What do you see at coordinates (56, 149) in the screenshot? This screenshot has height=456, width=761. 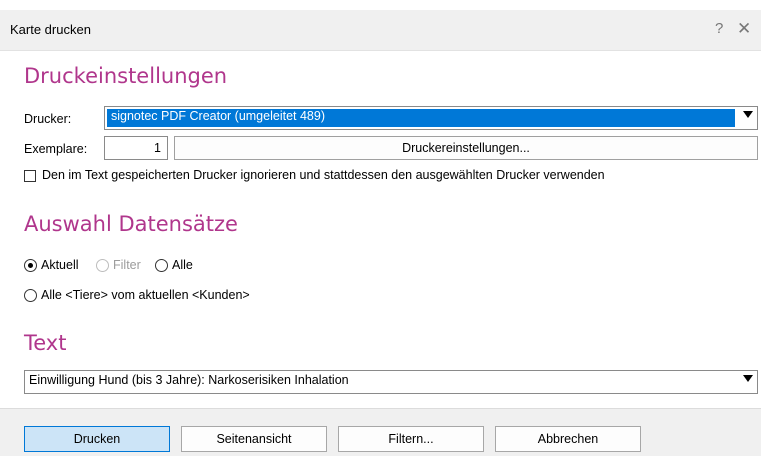 I see `copies-label: Exemplare:` at bounding box center [56, 149].